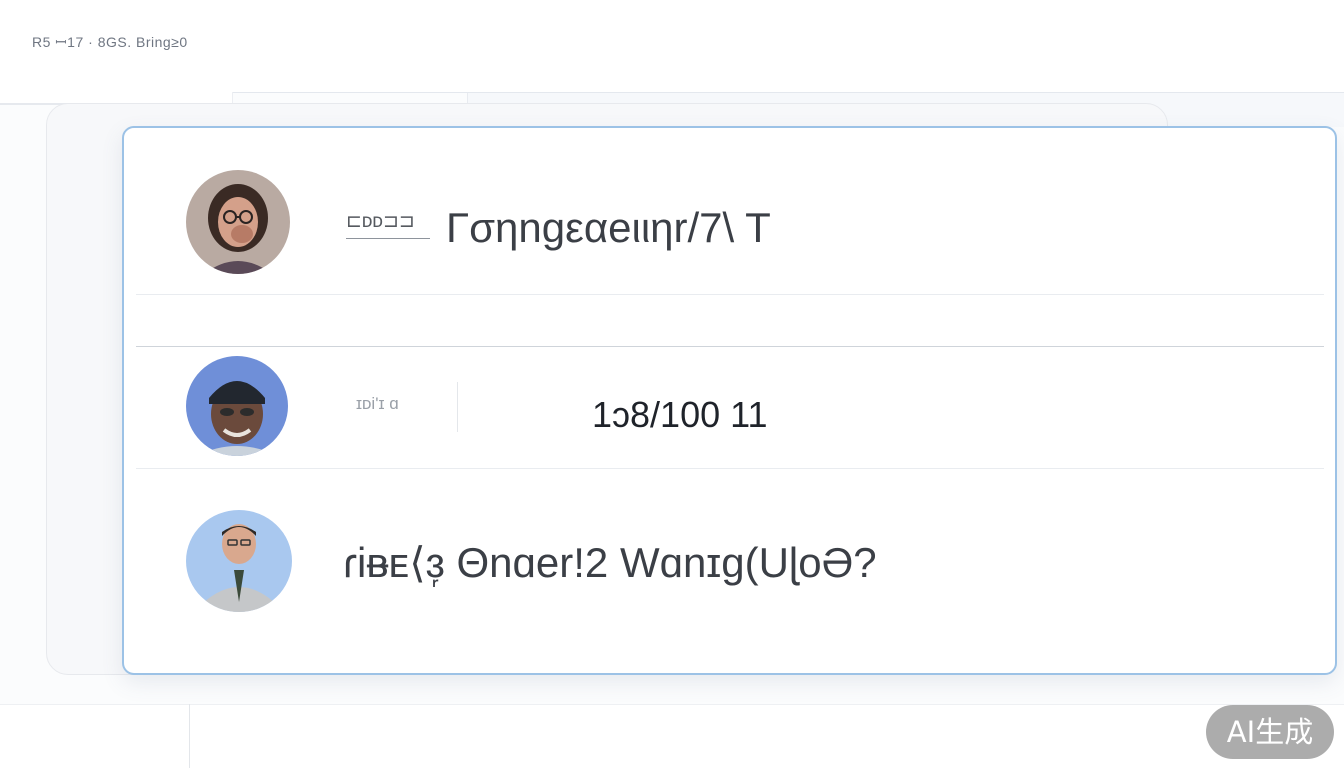  I want to click on bottom-bar, so click(672, 736).